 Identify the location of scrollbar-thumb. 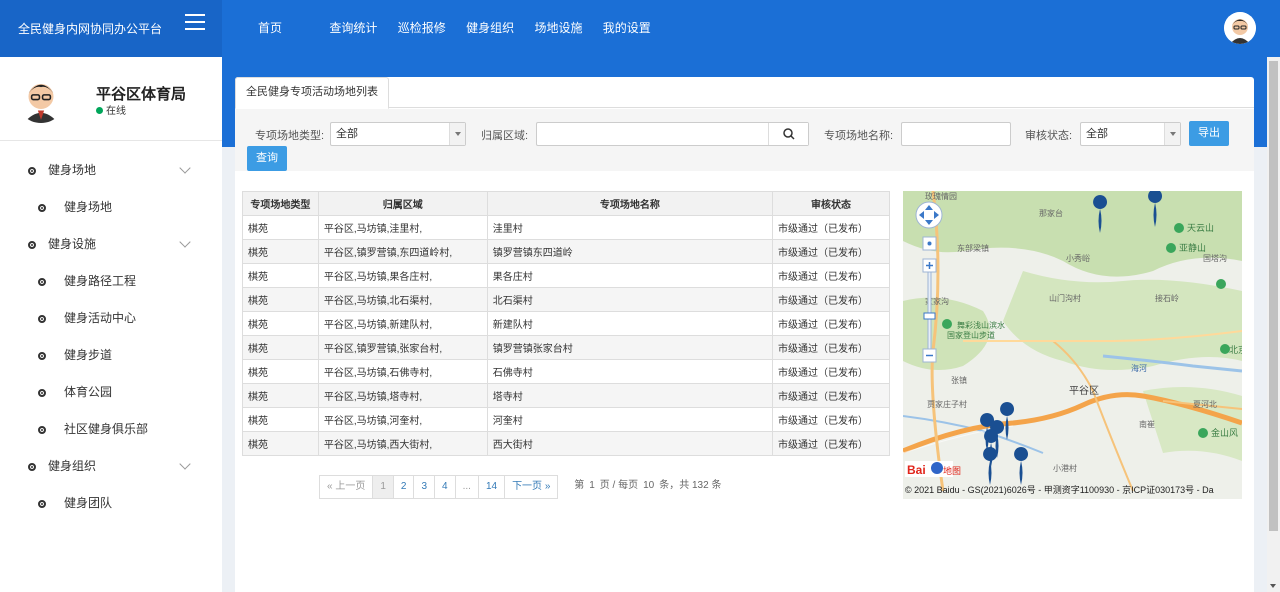
(1273, 296).